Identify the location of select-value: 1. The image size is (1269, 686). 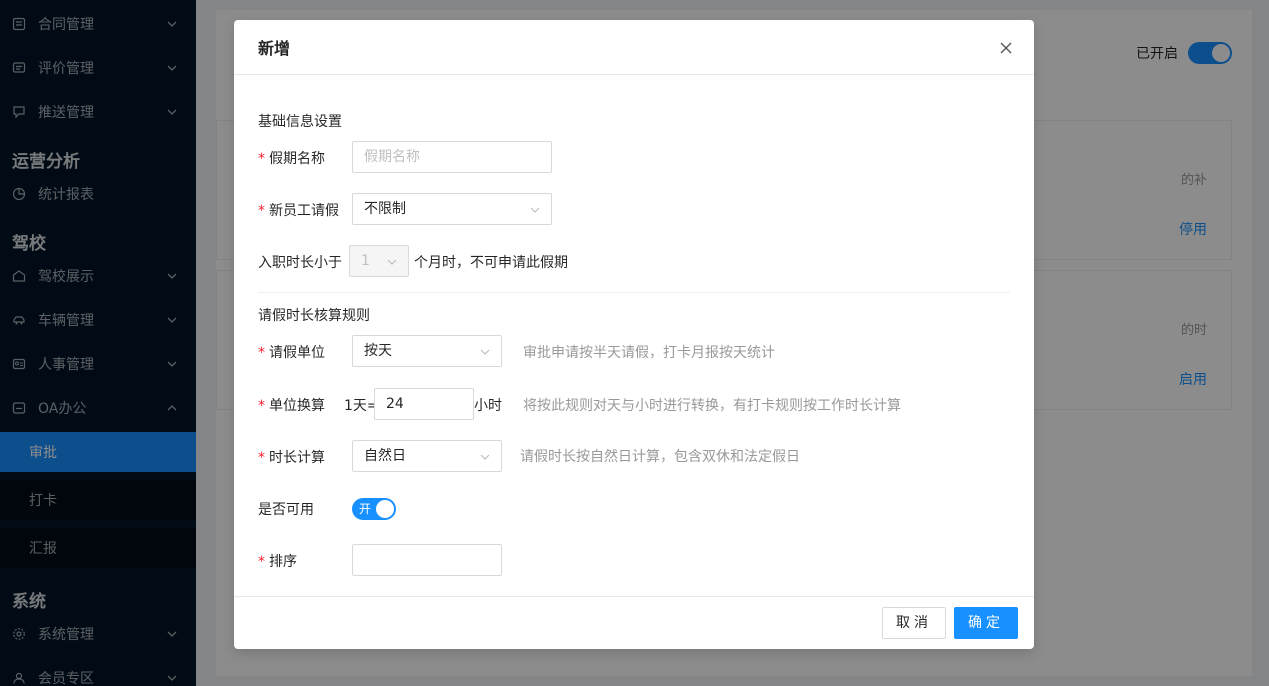
(365, 261).